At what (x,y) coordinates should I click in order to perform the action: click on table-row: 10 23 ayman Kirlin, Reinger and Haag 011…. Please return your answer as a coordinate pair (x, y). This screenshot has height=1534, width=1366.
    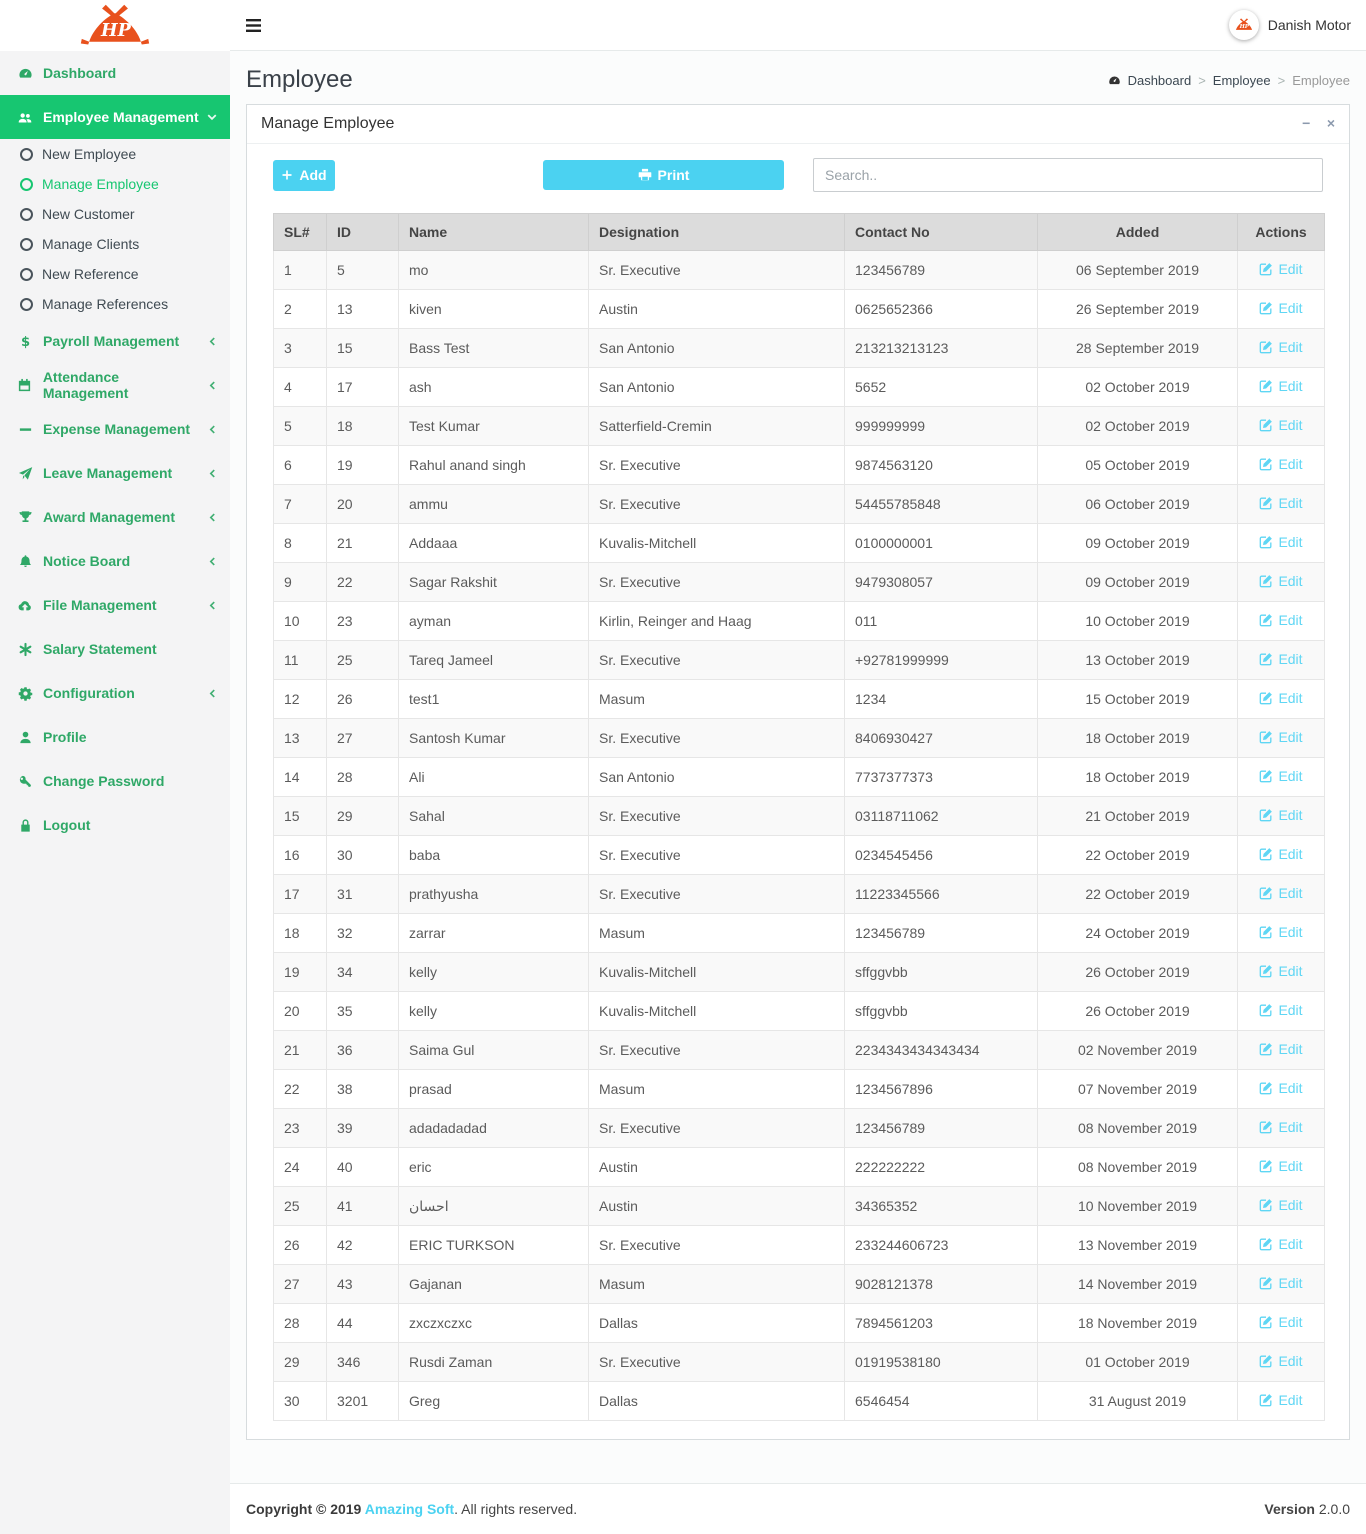
    Looking at the image, I should click on (799, 621).